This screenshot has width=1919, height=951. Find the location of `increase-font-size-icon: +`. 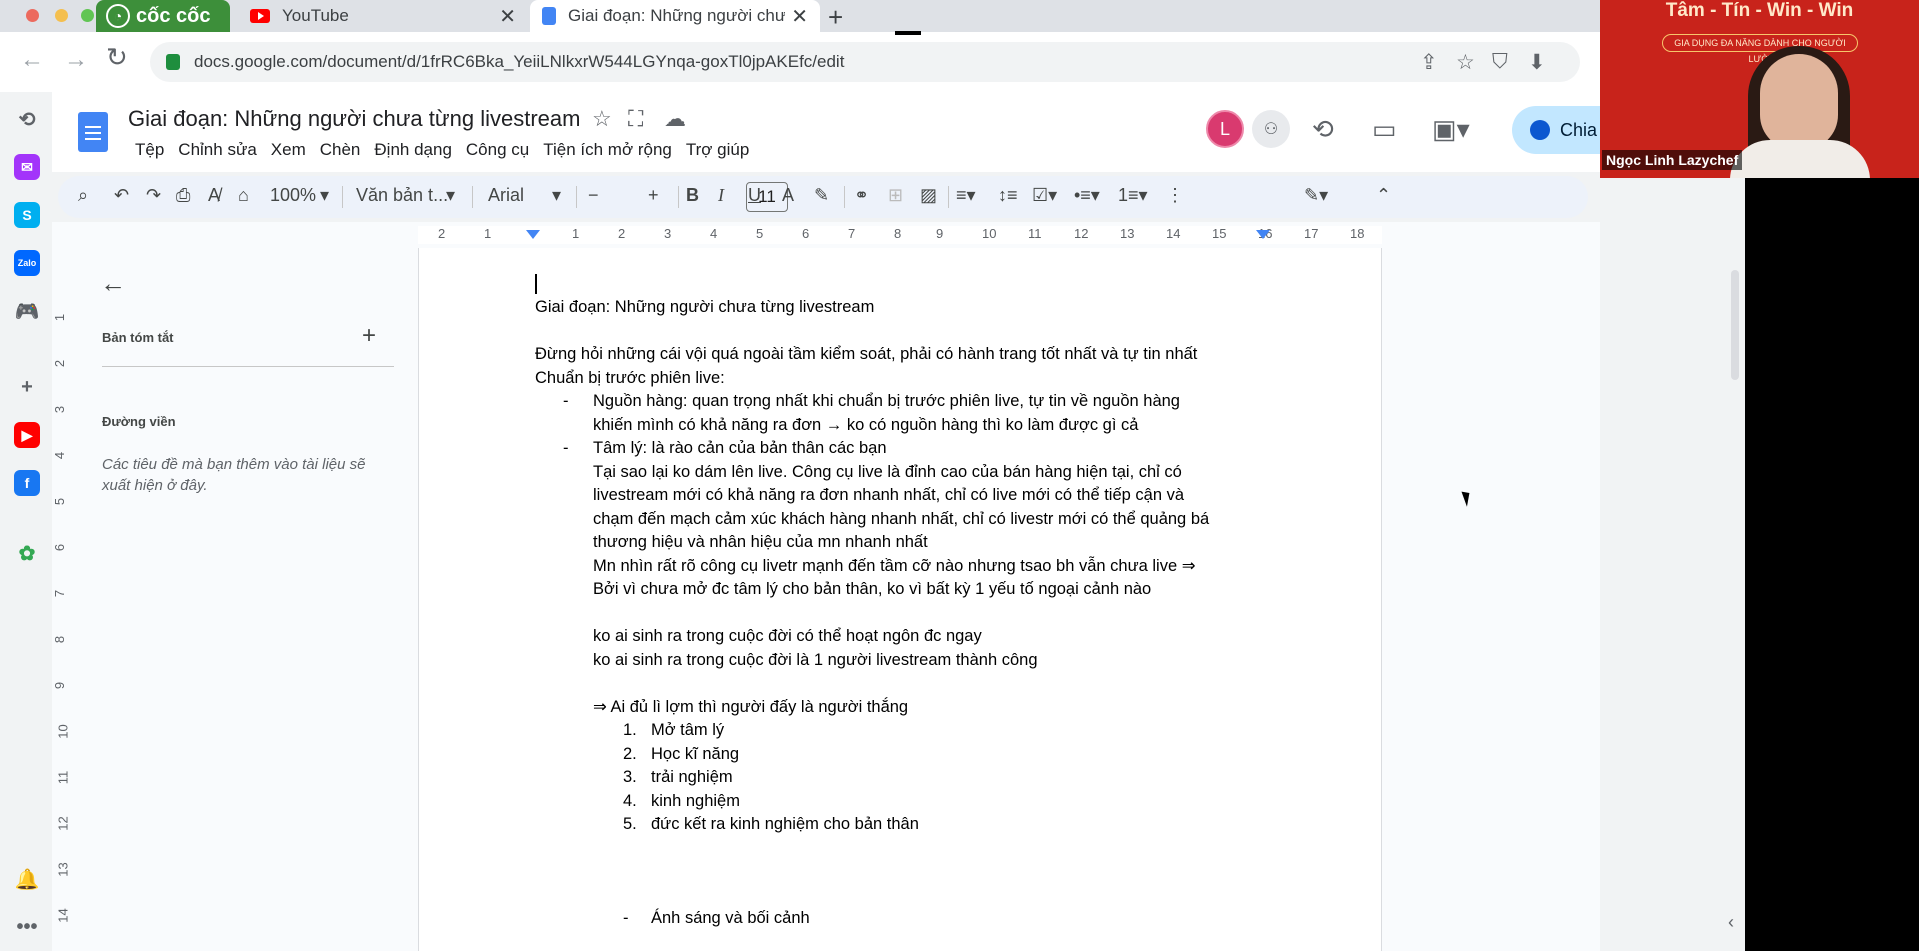

increase-font-size-icon: + is located at coordinates (653, 195).